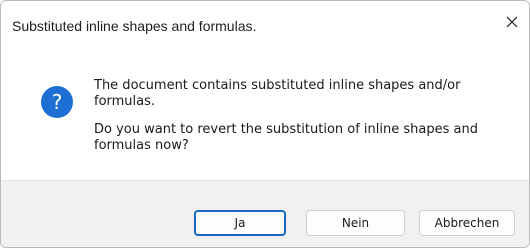 The image size is (530, 248). I want to click on close-icon, so click(512, 24).